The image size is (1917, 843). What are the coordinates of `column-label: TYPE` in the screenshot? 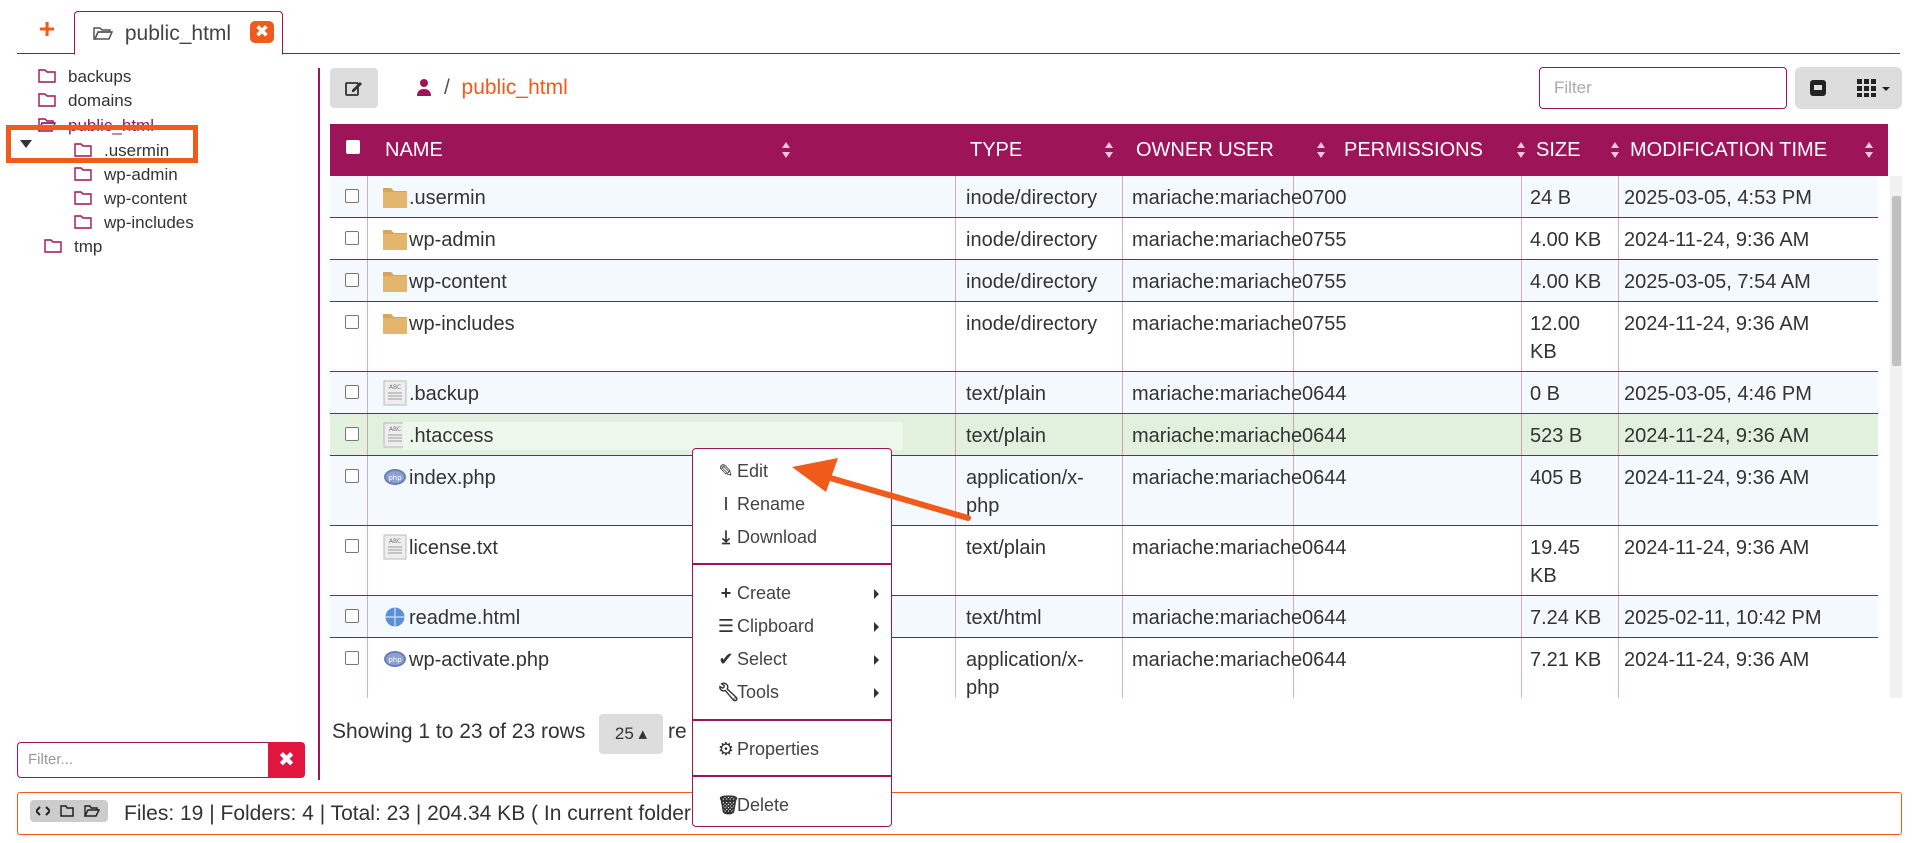 It's located at (996, 150).